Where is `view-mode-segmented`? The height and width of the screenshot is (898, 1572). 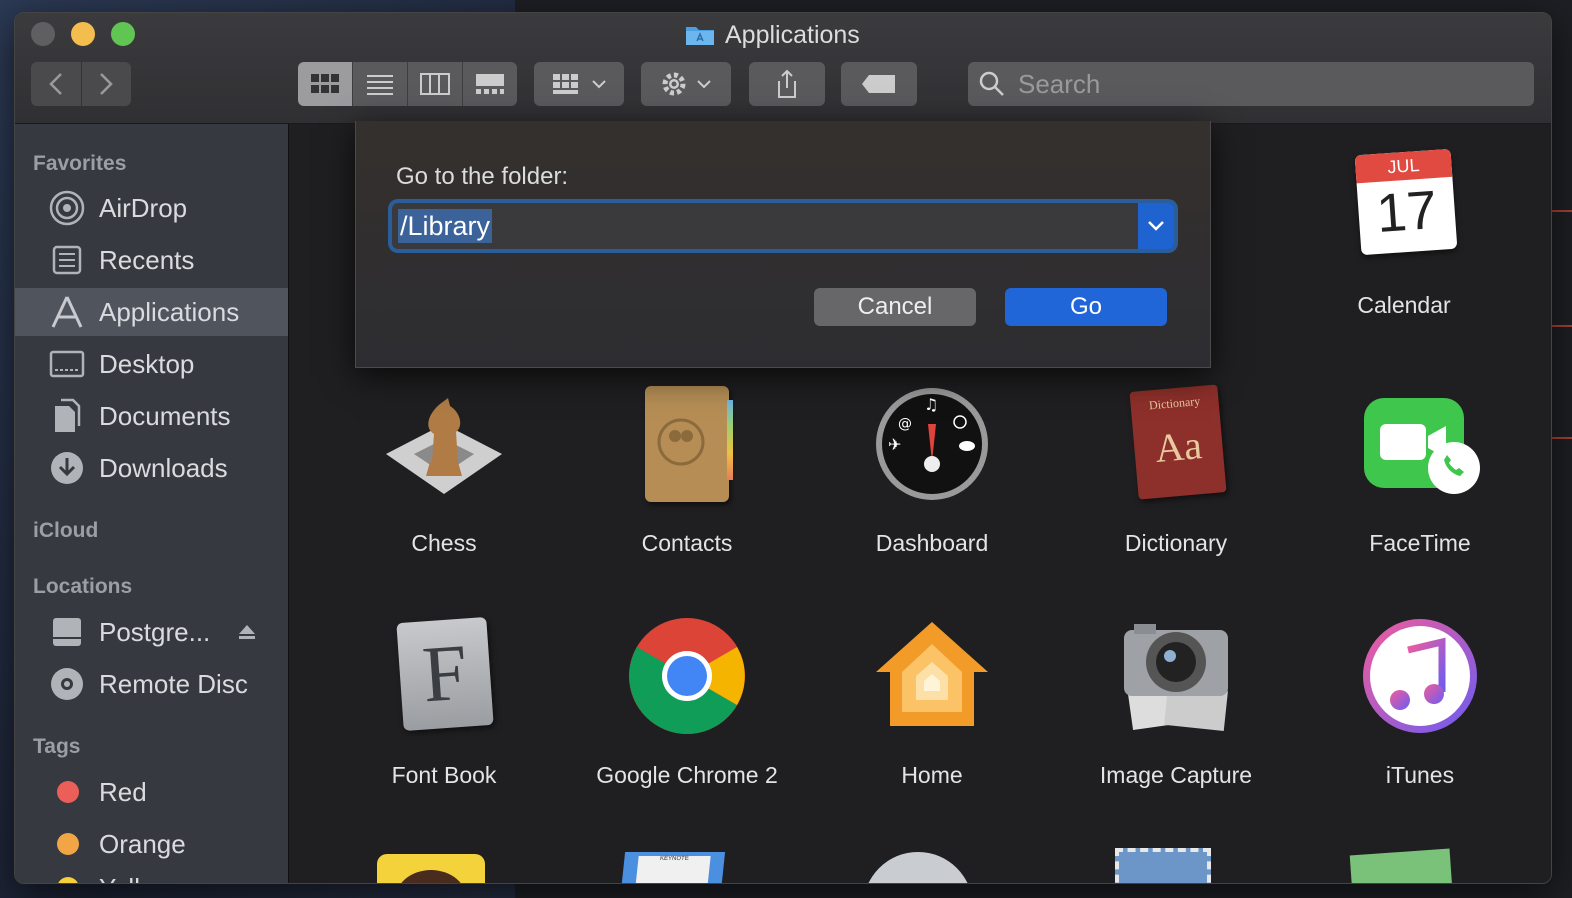 view-mode-segmented is located at coordinates (407, 84).